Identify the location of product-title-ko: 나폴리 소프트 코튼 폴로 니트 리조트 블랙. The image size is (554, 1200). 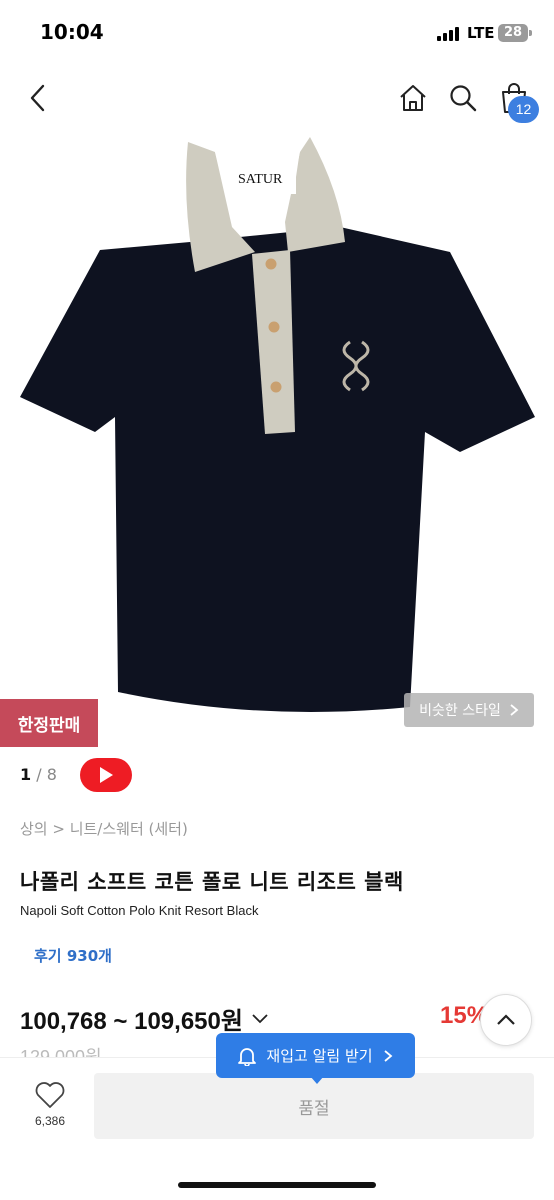
(212, 882).